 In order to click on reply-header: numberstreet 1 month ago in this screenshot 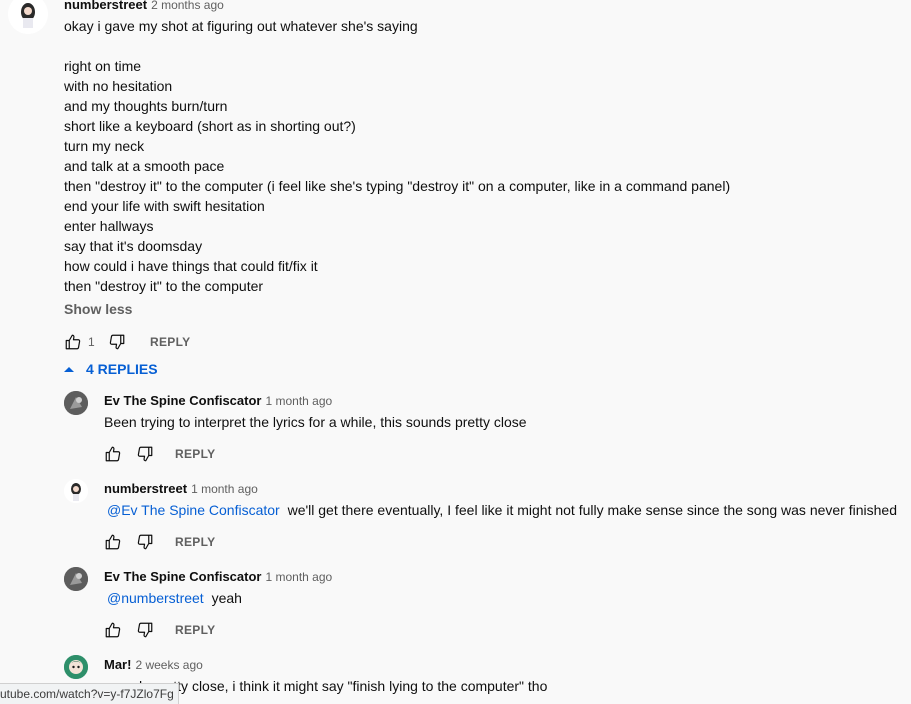, I will do `click(181, 489)`.